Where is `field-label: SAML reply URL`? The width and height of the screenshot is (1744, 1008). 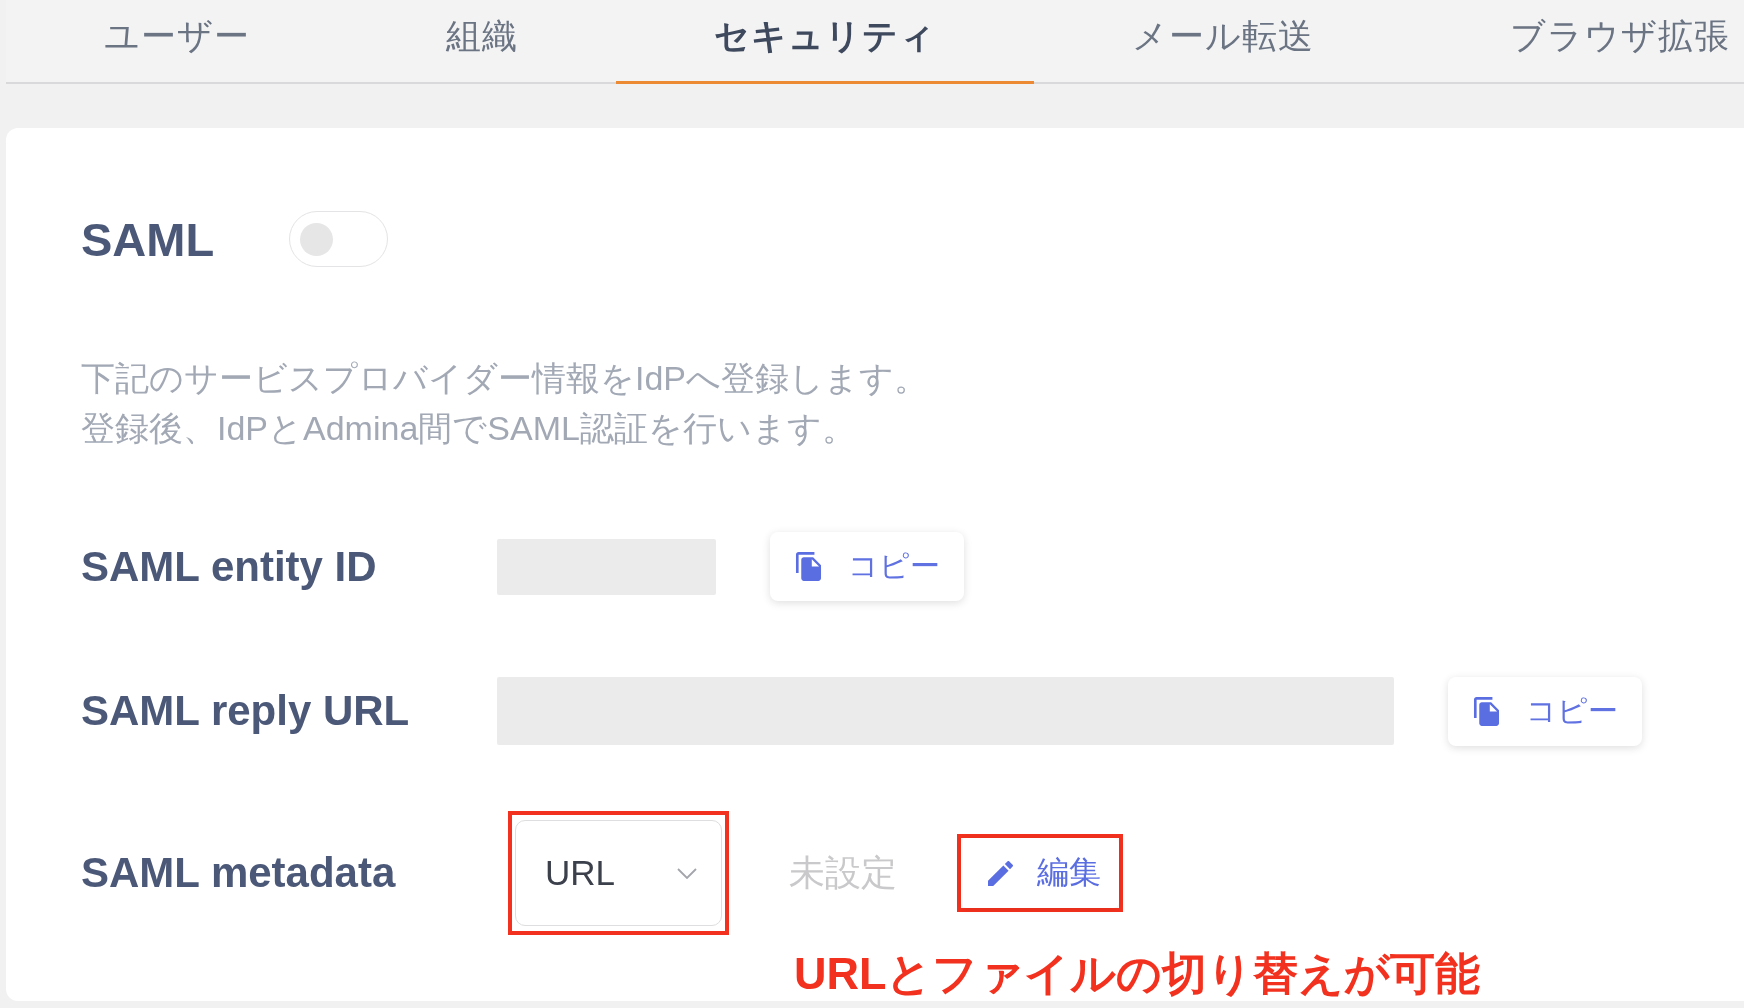 field-label: SAML reply URL is located at coordinates (246, 711).